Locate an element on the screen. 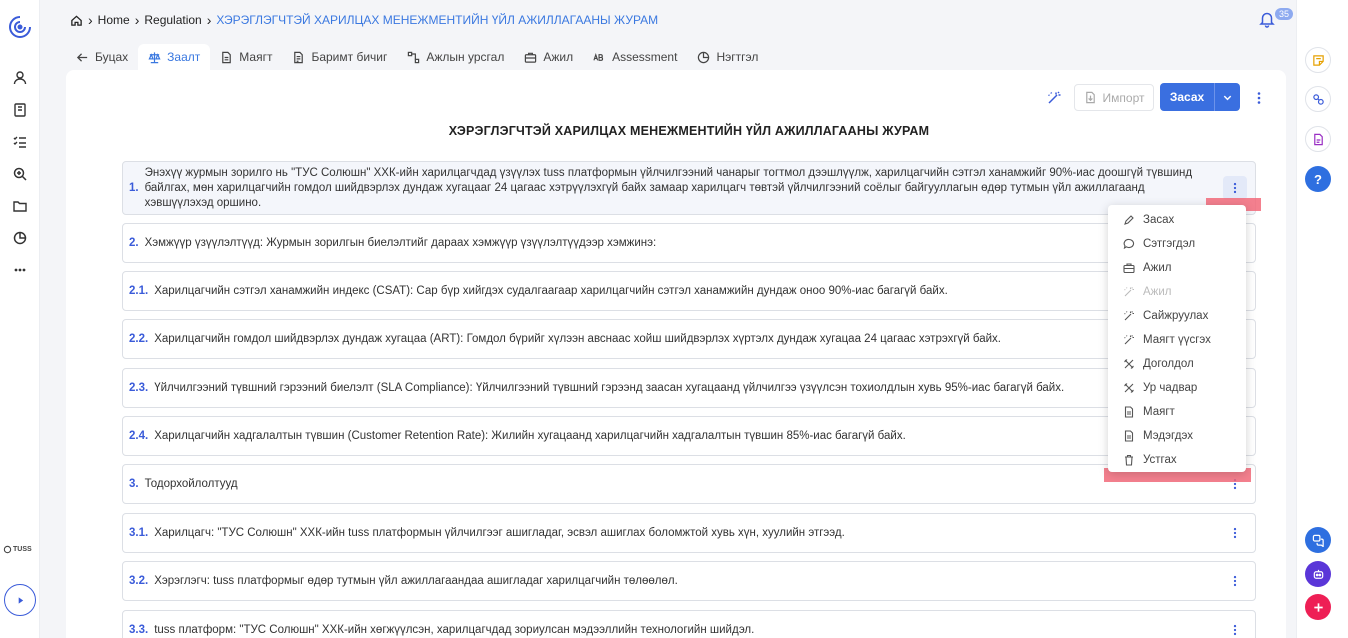  document-icon is located at coordinates (1129, 436).